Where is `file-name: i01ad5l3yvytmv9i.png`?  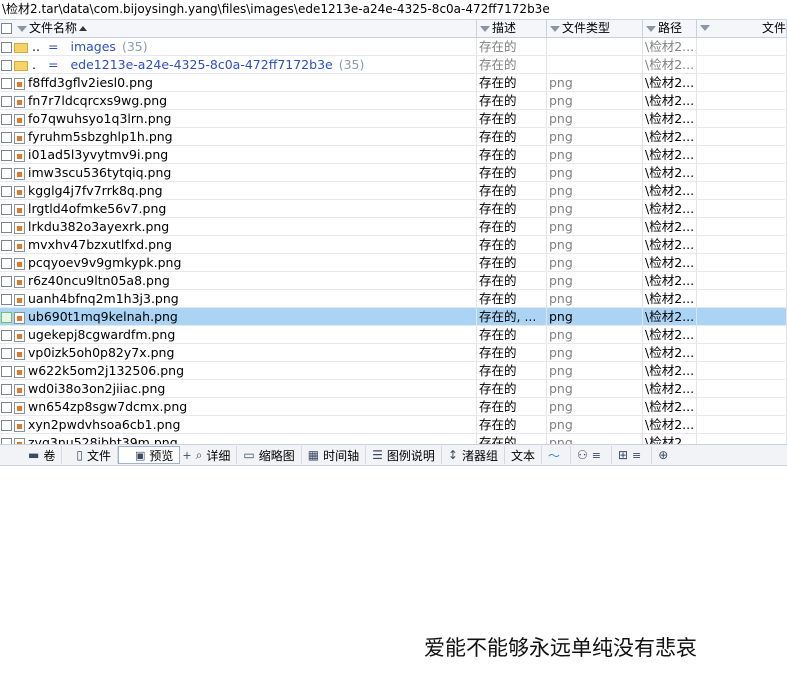
file-name: i01ad5l3yvytmv9i.png is located at coordinates (98, 154).